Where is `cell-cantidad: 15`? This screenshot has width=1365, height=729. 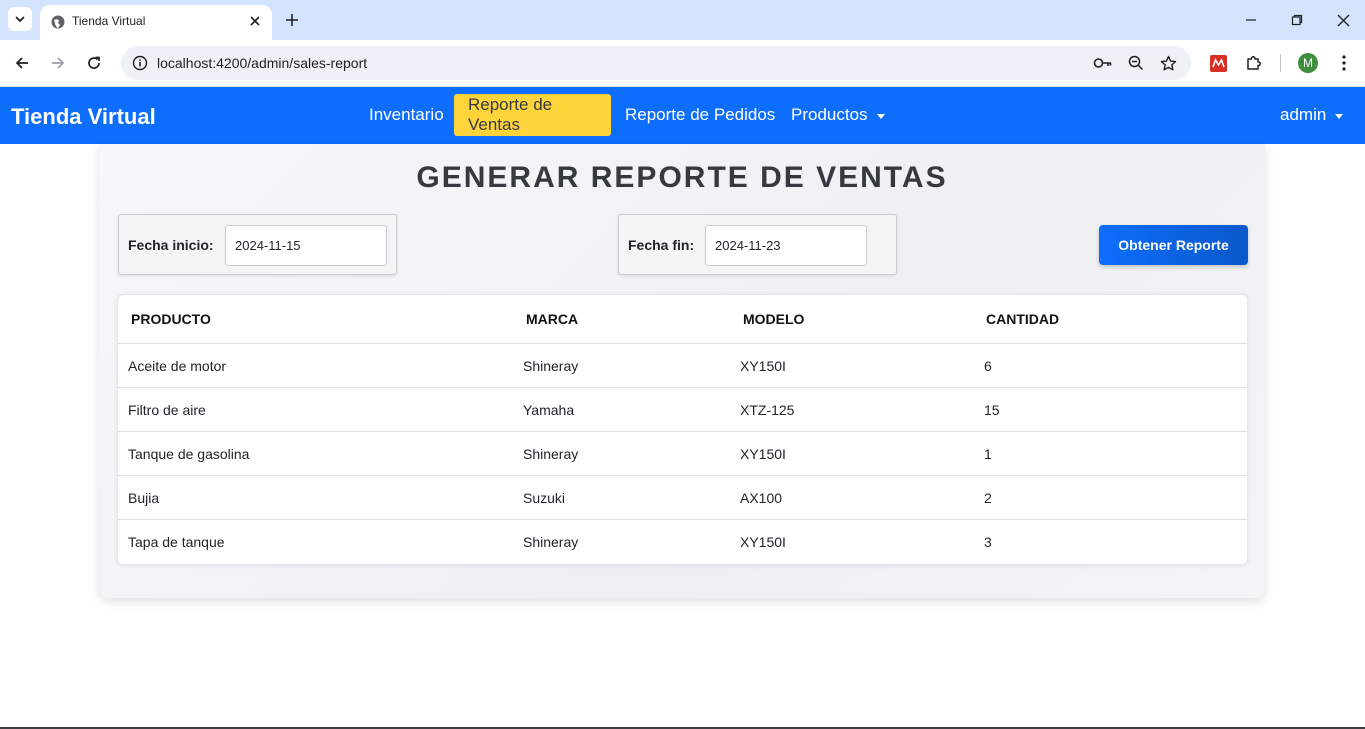
cell-cantidad: 15 is located at coordinates (992, 410).